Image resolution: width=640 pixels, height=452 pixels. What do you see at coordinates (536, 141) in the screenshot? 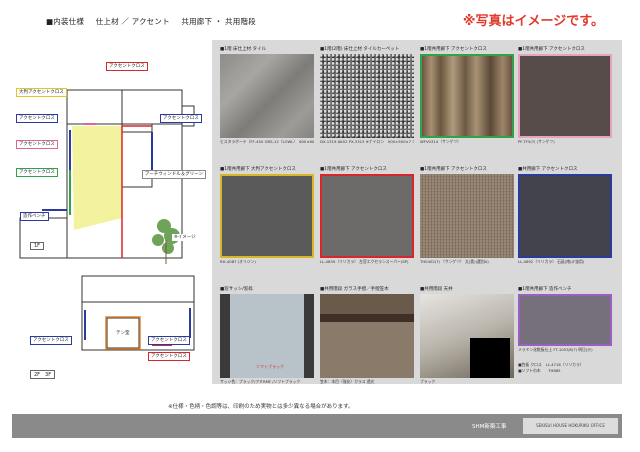
I see `swatch-caption: PF-TF5(?) (サンゲツ)` at bounding box center [536, 141].